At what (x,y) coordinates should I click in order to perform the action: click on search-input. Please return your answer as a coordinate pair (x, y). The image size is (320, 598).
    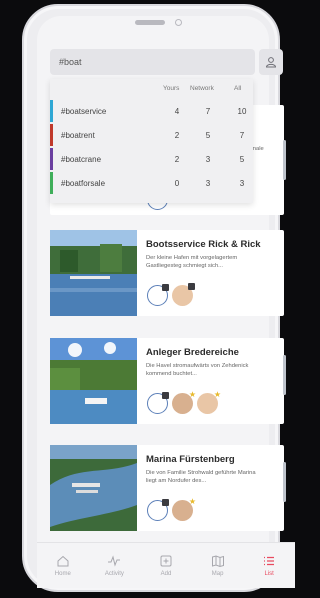
    Looking at the image, I should click on (152, 62).